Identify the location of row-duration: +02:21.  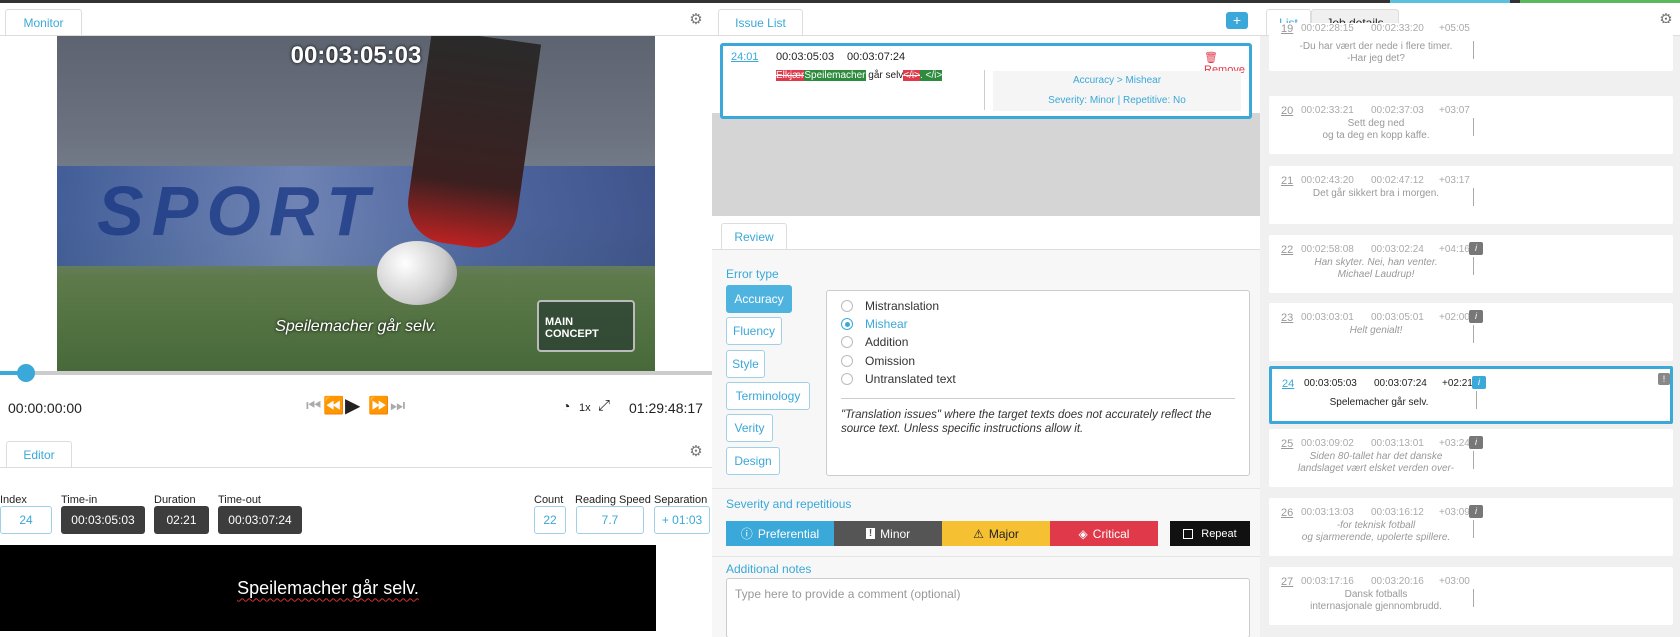
(1457, 383).